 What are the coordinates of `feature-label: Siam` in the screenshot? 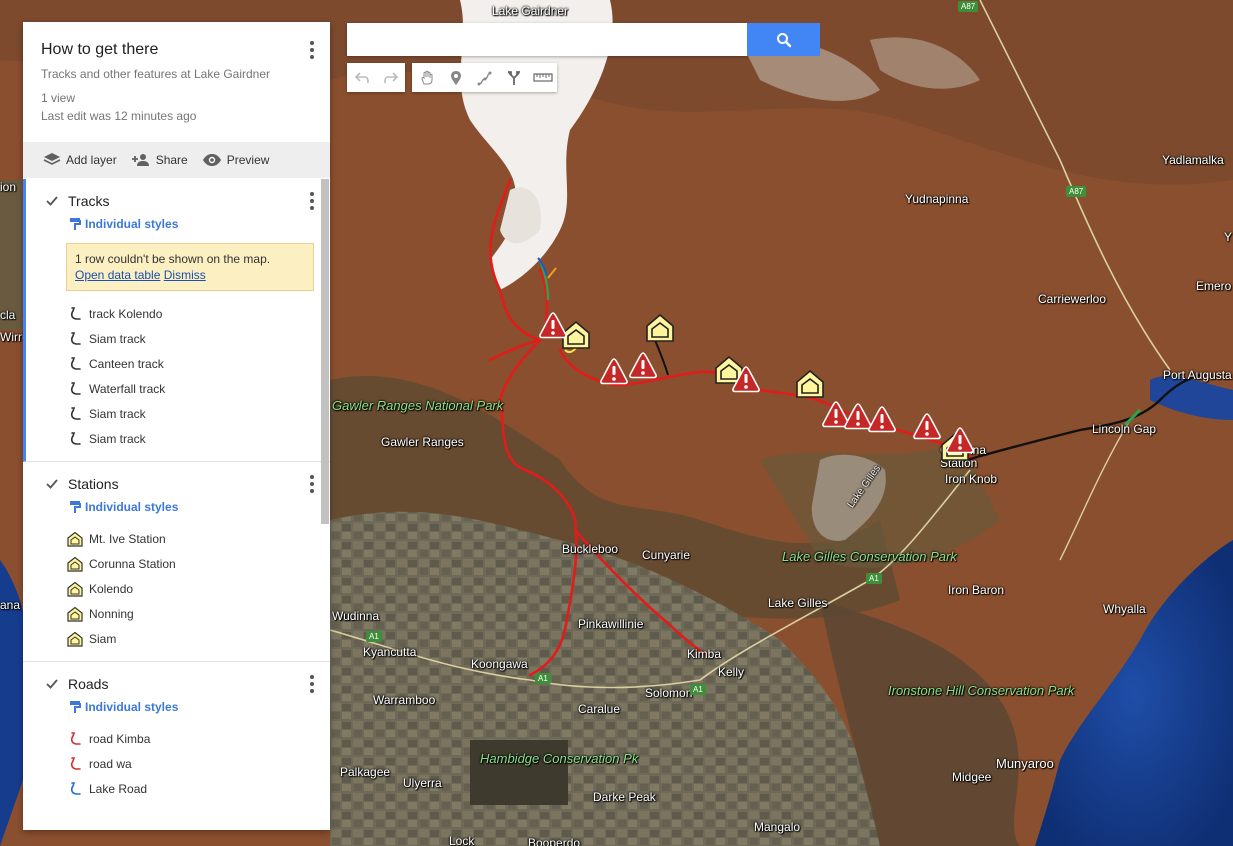 It's located at (103, 638).